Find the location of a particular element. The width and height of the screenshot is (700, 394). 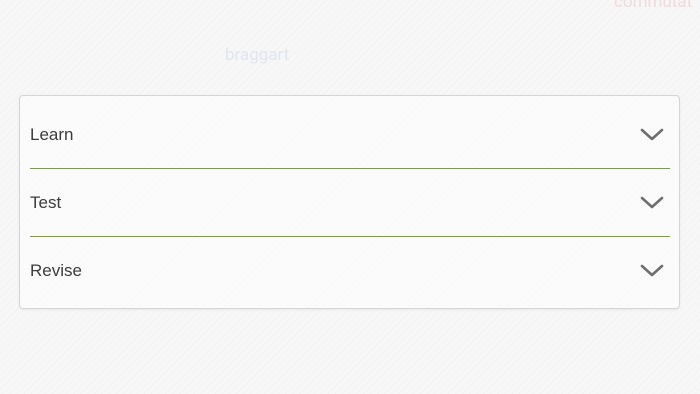

background-word: braggart is located at coordinates (257, 55).